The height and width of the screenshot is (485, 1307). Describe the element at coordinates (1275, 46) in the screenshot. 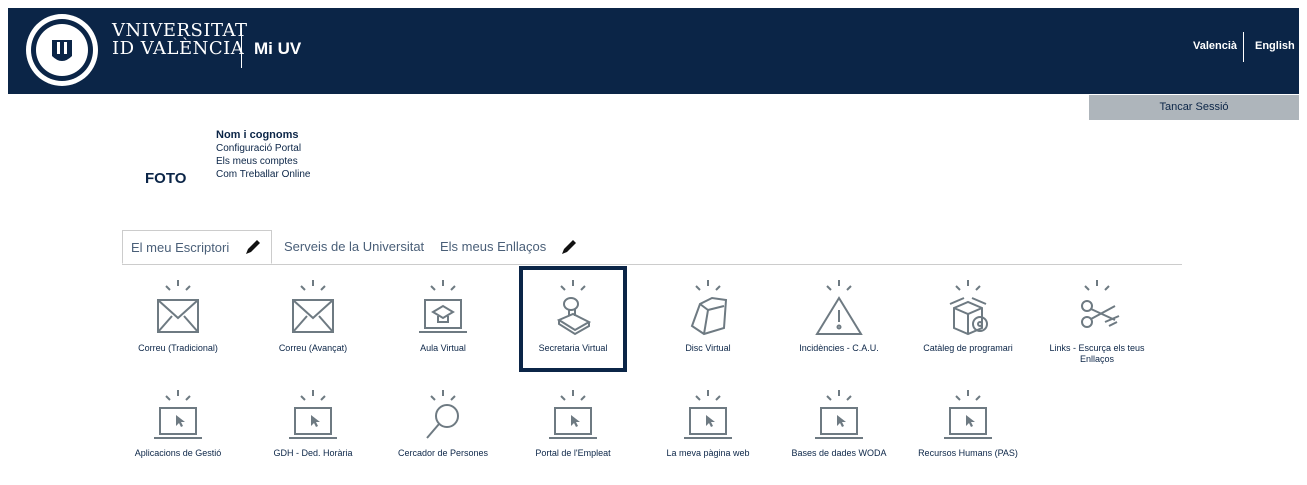

I see `language-english-link: English` at that location.